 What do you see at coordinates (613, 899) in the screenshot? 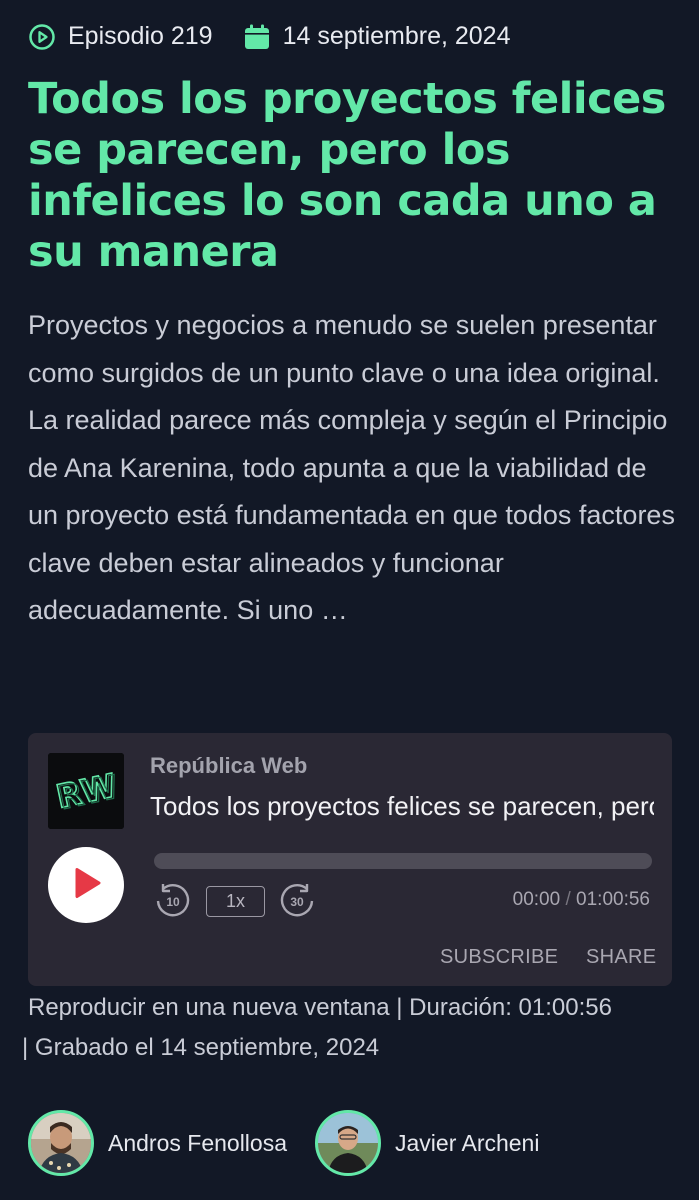
I see `total-duration: 01:00:56` at bounding box center [613, 899].